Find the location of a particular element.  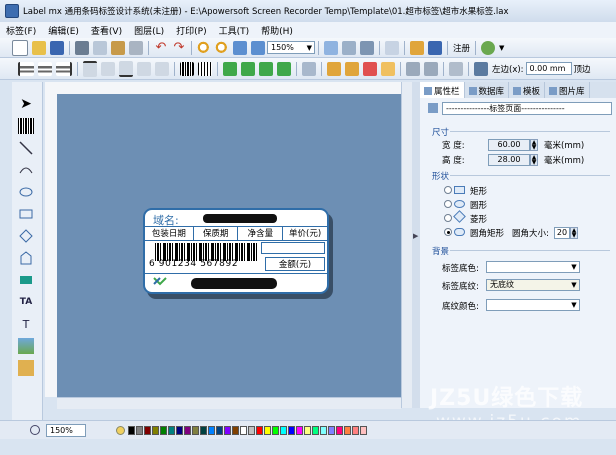

object-selector: ---------------标签页面--------------- is located at coordinates (527, 108).